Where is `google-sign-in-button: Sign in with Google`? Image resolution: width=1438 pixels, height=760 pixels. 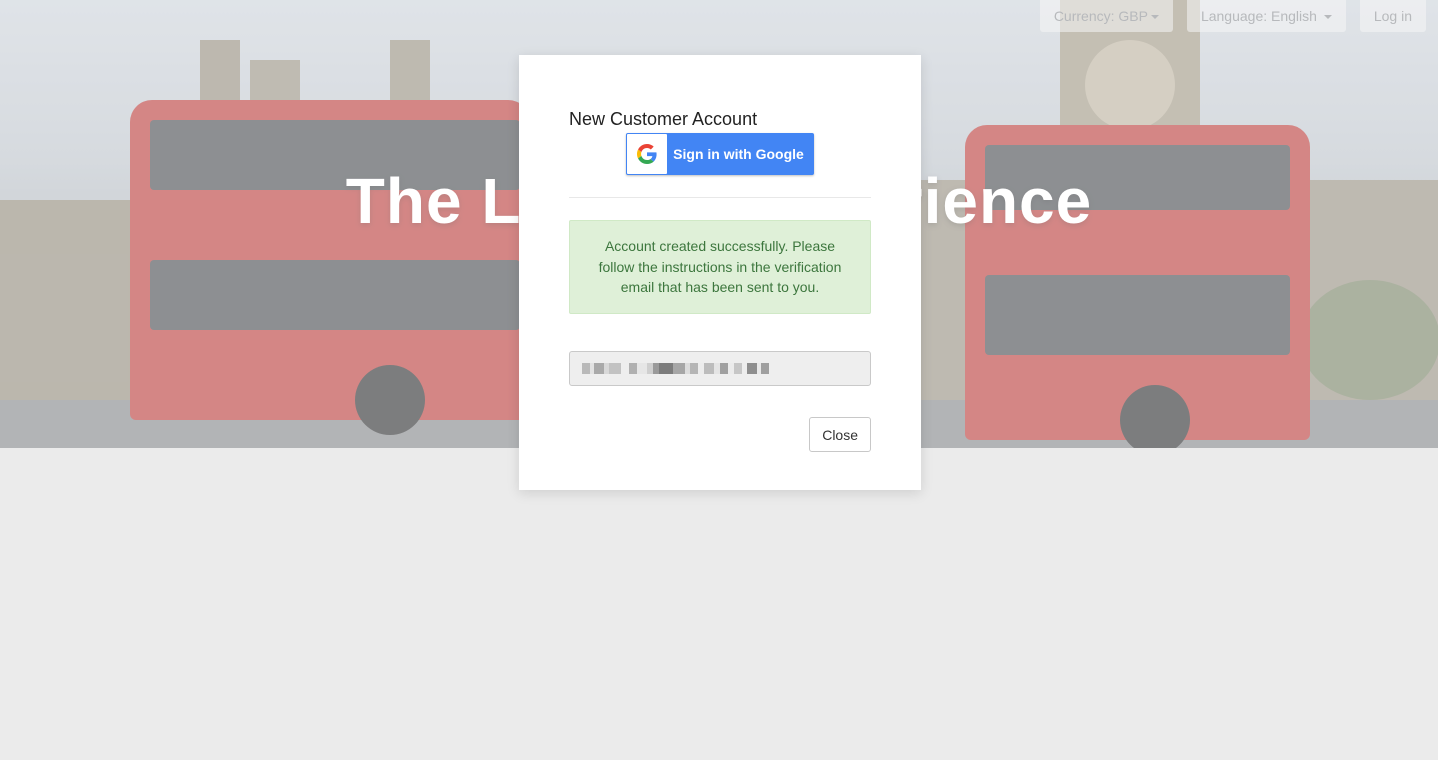 google-sign-in-button: Sign in with Google is located at coordinates (720, 154).